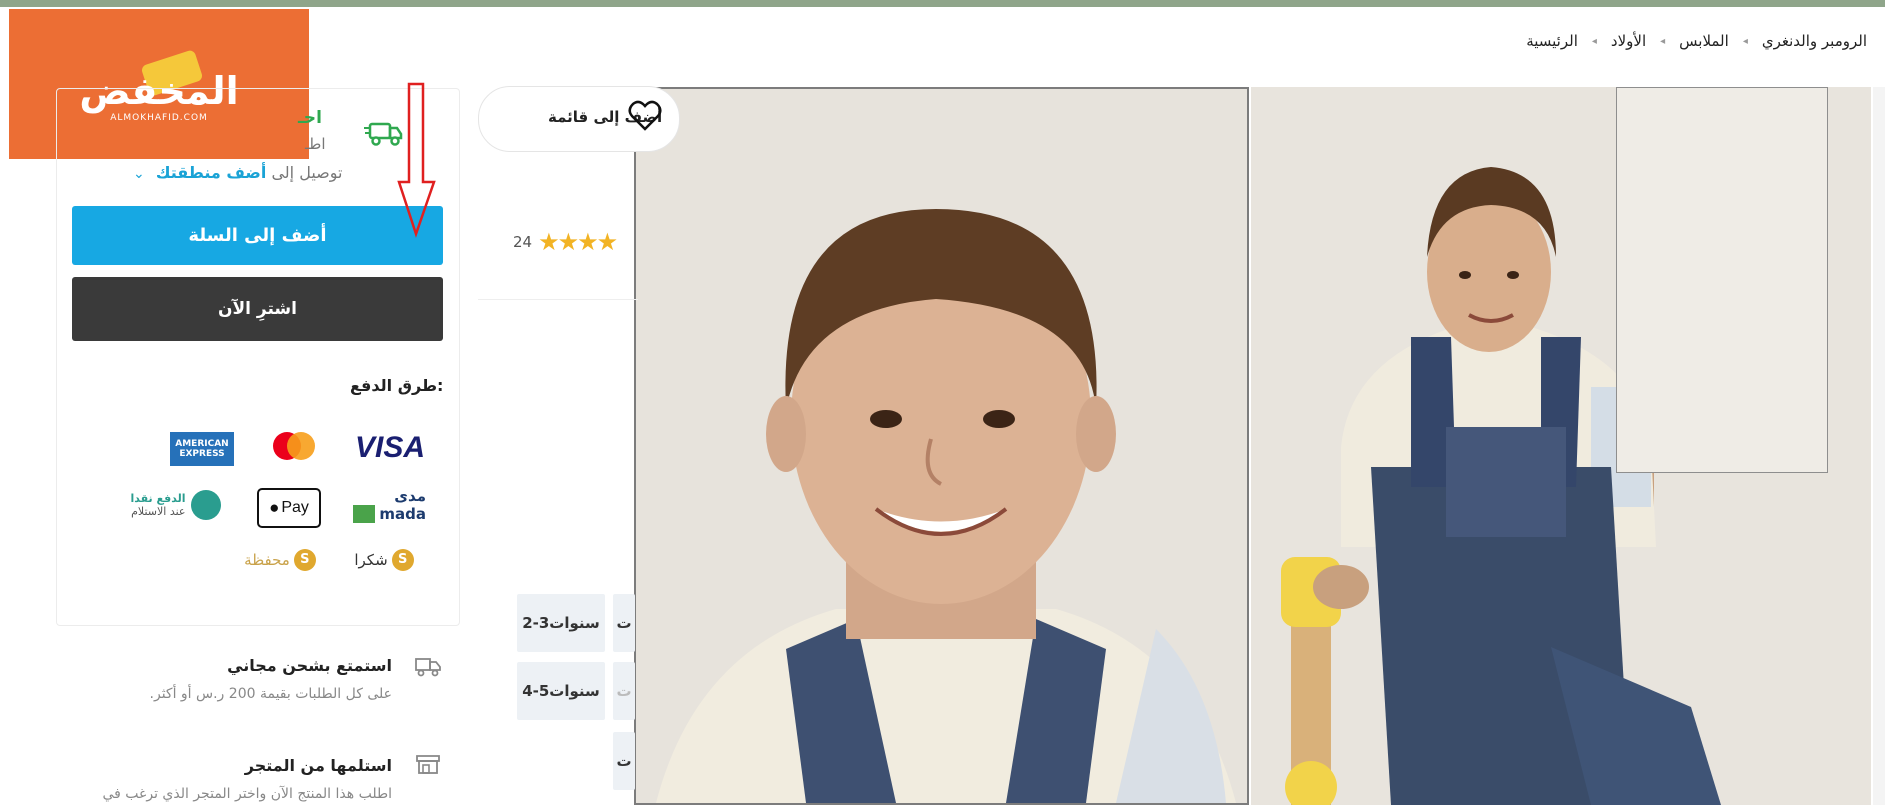 The height and width of the screenshot is (805, 1885). What do you see at coordinates (294, 446) in the screenshot?
I see `mastercard-circles-icon` at bounding box center [294, 446].